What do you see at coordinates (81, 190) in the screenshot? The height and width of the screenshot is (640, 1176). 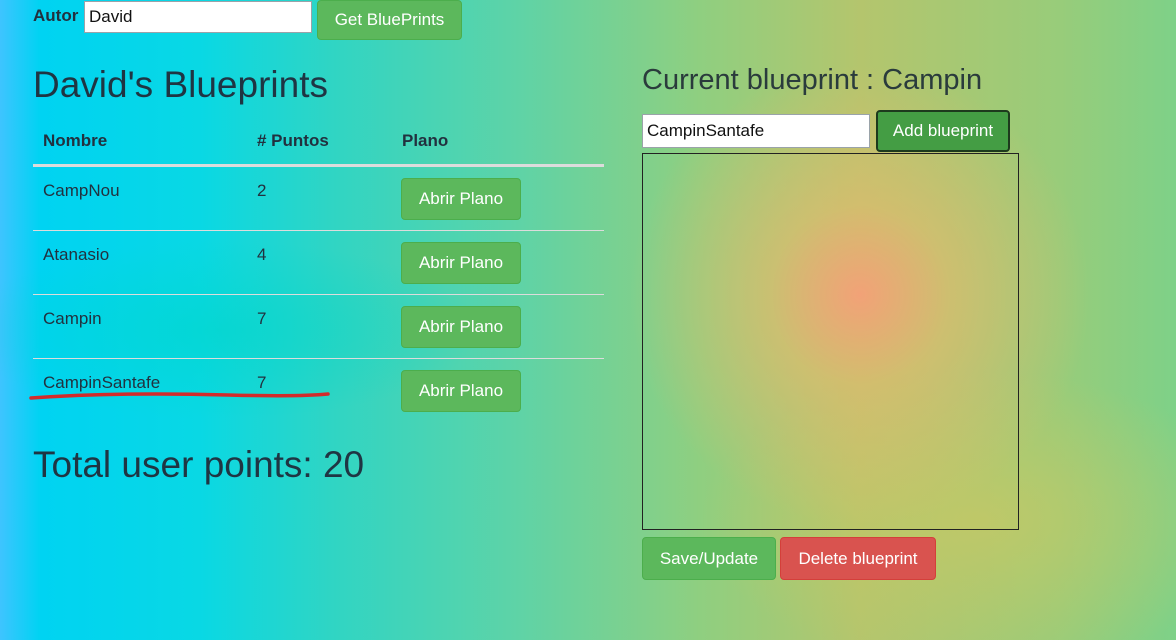 I see `blueprint-name: CampNou` at bounding box center [81, 190].